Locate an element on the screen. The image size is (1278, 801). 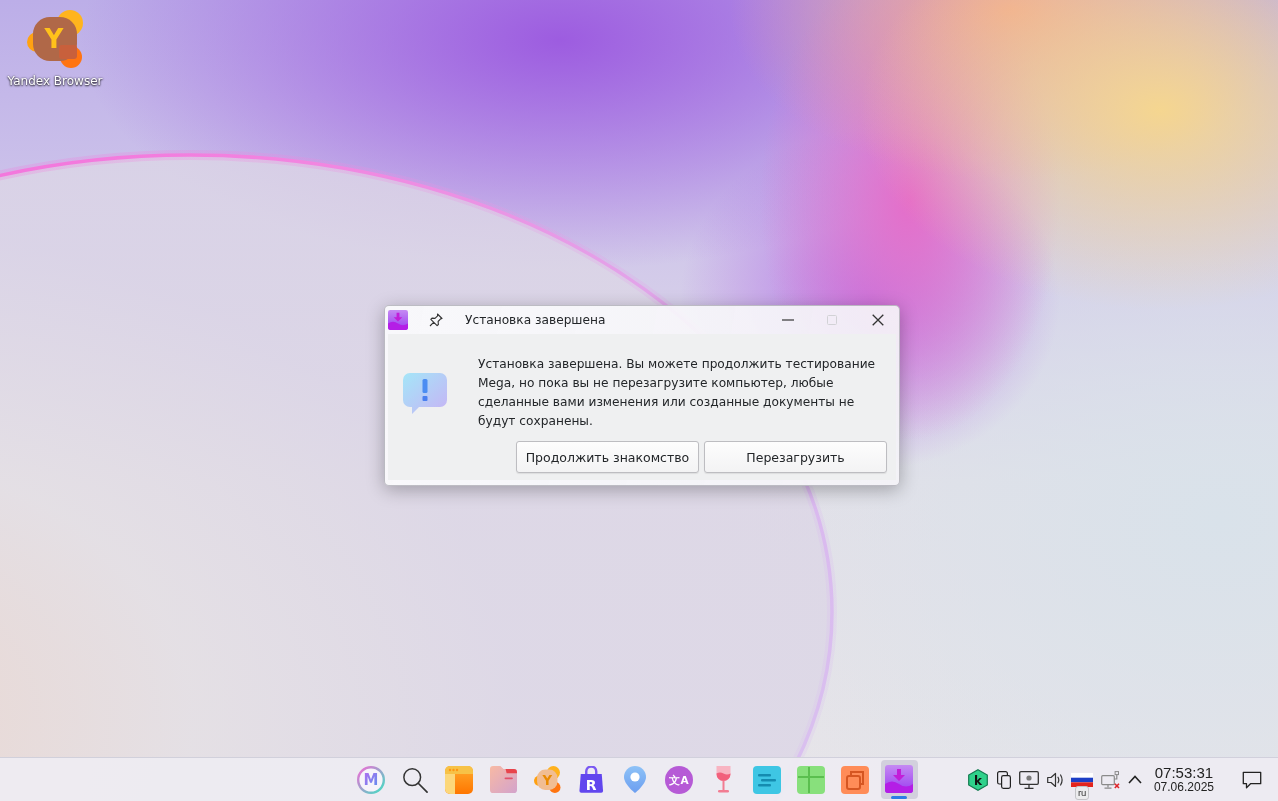
speech-bubble-icon is located at coordinates (1252, 779).